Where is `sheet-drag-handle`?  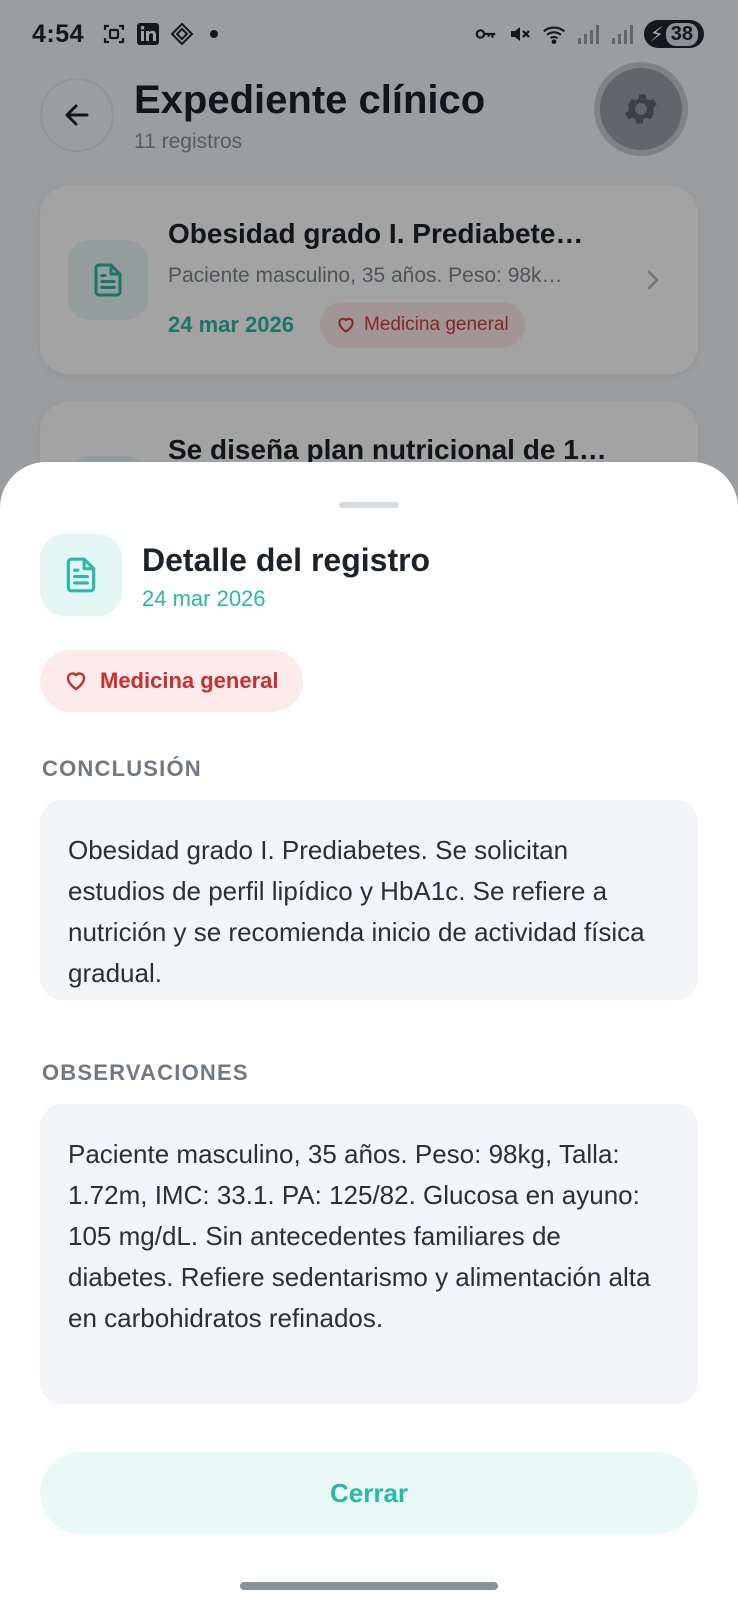
sheet-drag-handle is located at coordinates (369, 505).